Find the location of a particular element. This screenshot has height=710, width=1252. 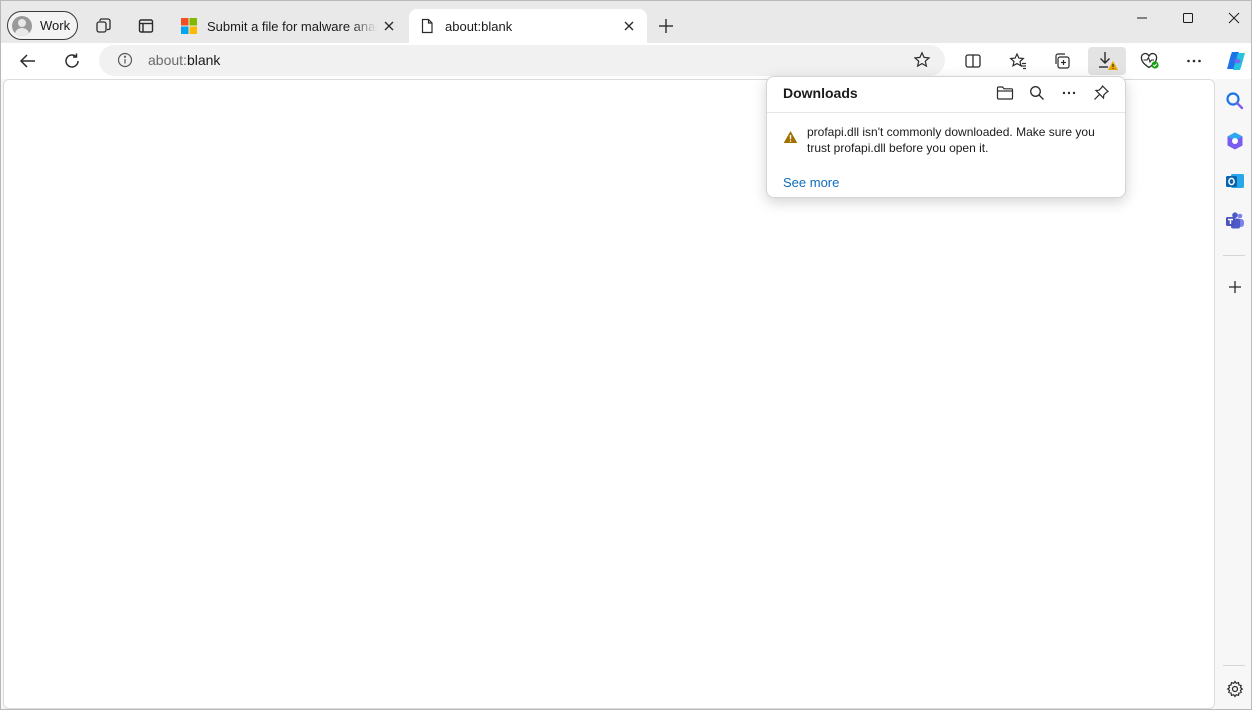

minimize-button is located at coordinates (1142, 18).